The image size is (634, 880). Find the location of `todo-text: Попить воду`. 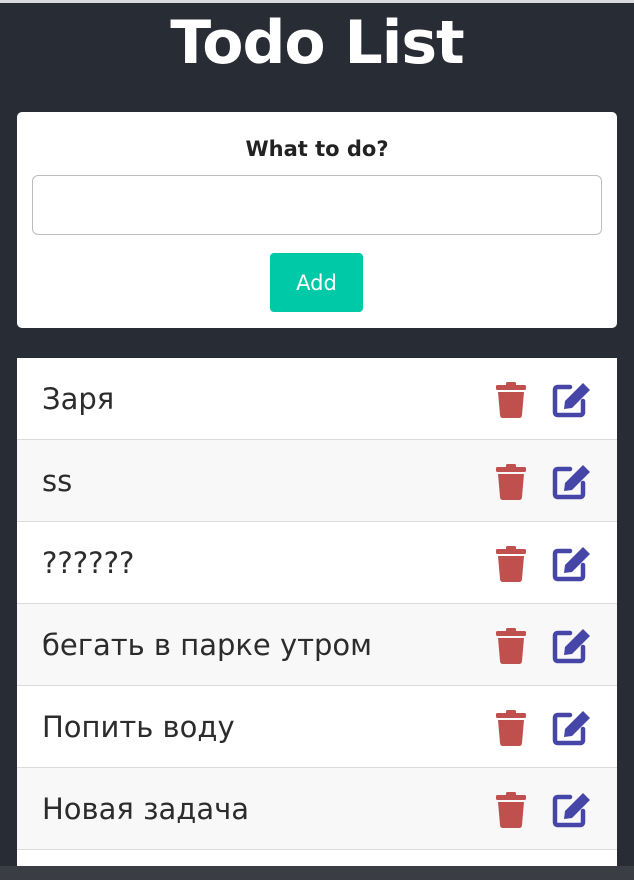

todo-text: Попить воду is located at coordinates (138, 727).